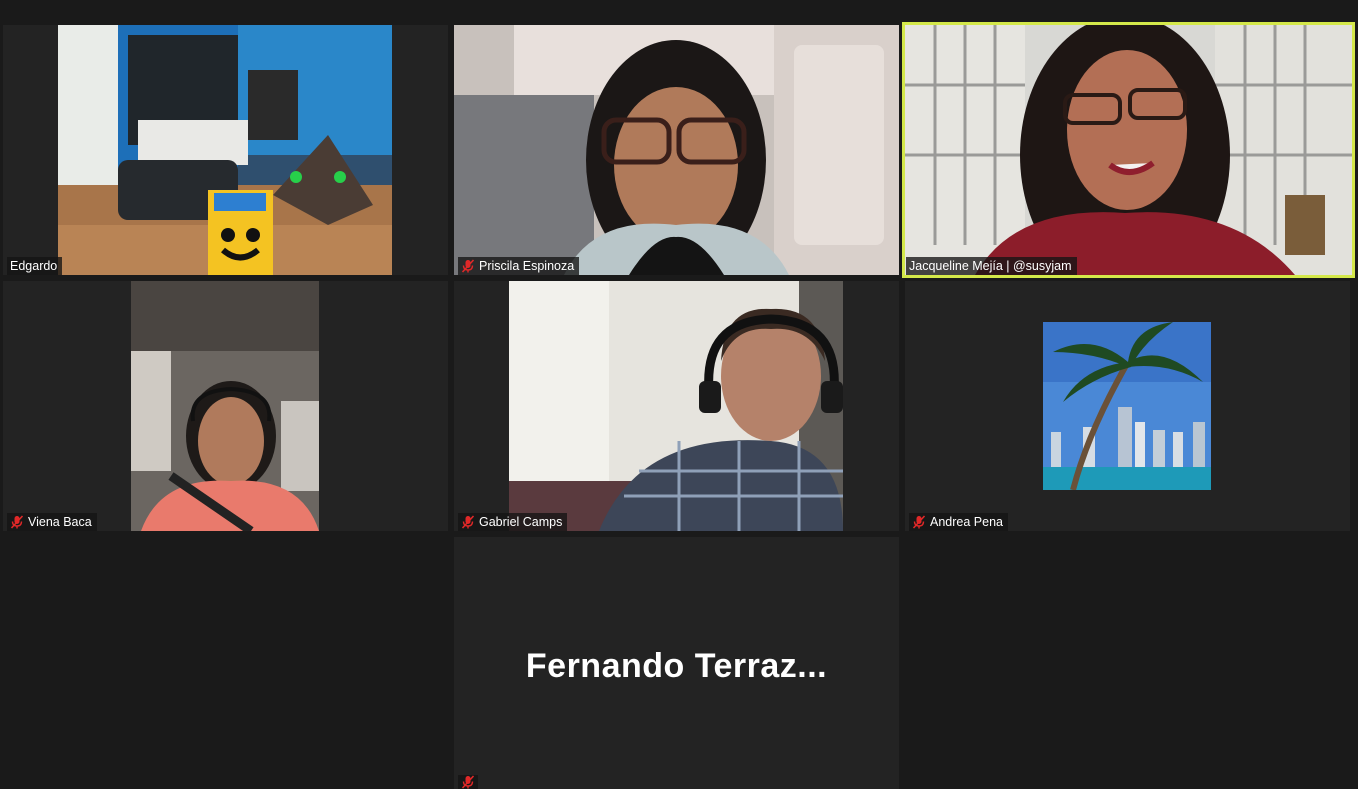 The image size is (1358, 789). I want to click on participant-name-tag, so click(468, 782).